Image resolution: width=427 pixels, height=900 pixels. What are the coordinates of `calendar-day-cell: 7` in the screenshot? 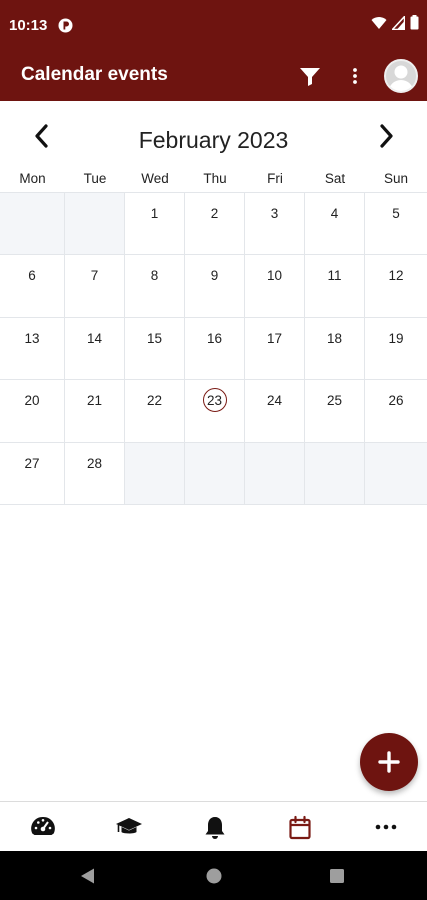 It's located at (95, 286).